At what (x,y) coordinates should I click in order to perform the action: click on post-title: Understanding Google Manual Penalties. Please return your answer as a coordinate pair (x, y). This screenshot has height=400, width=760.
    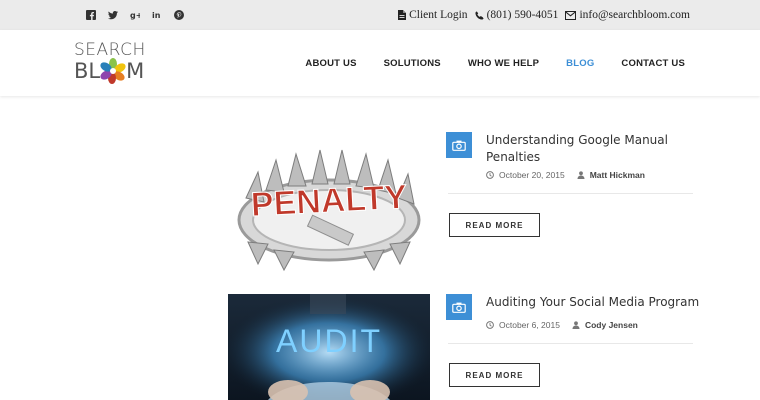
    Looking at the image, I should click on (586, 149).